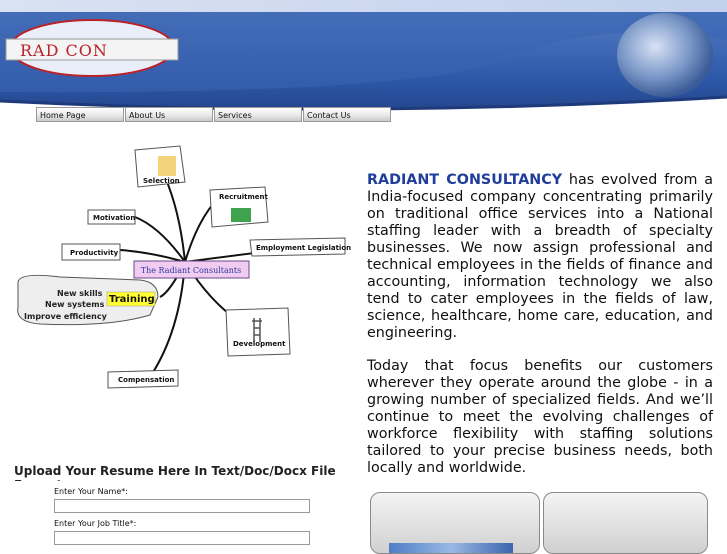 The height and width of the screenshot is (554, 727). I want to click on name-input, so click(182, 506).